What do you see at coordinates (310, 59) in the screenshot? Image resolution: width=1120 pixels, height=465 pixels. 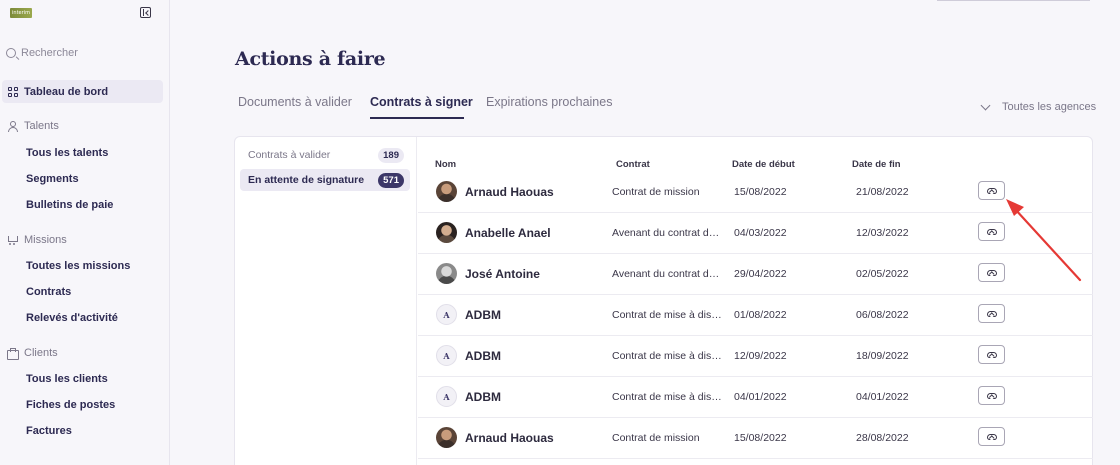 I see `page-title: Actions à faire` at bounding box center [310, 59].